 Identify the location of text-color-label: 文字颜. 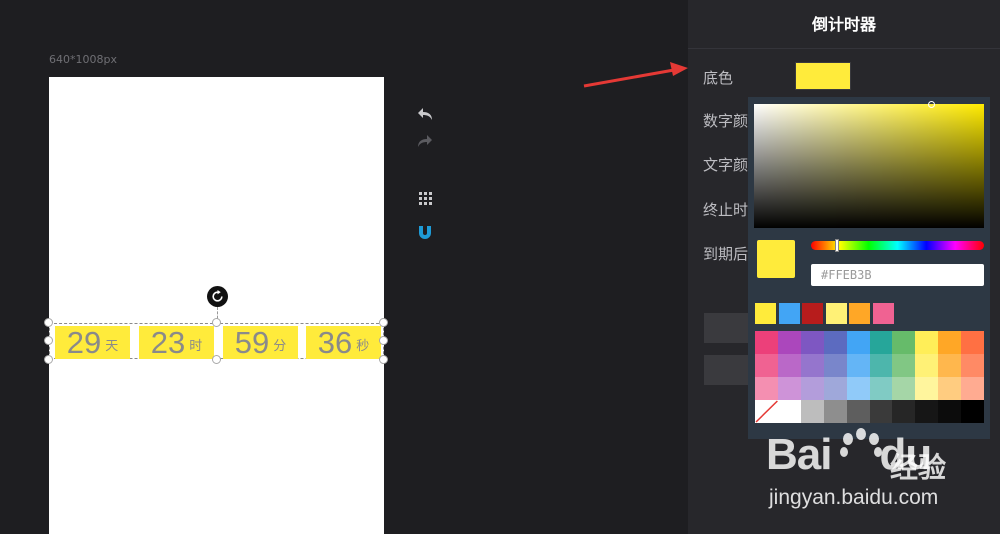
(726, 165).